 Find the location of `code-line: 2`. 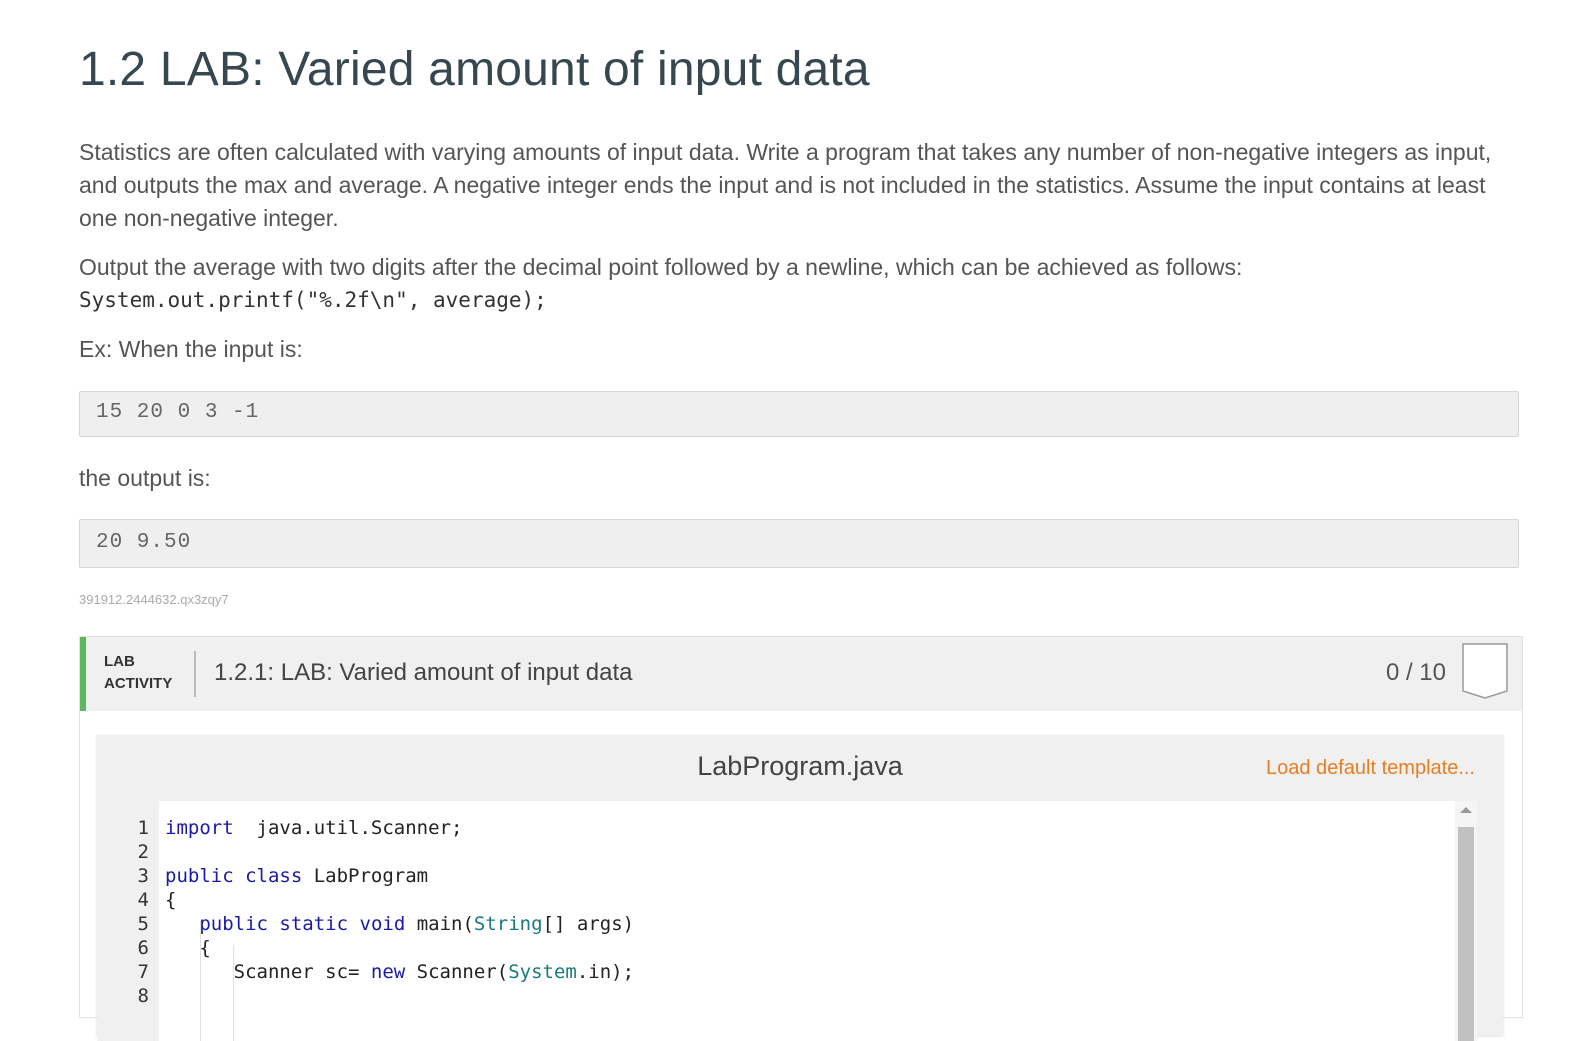

code-line: 2 is located at coordinates (787, 852).